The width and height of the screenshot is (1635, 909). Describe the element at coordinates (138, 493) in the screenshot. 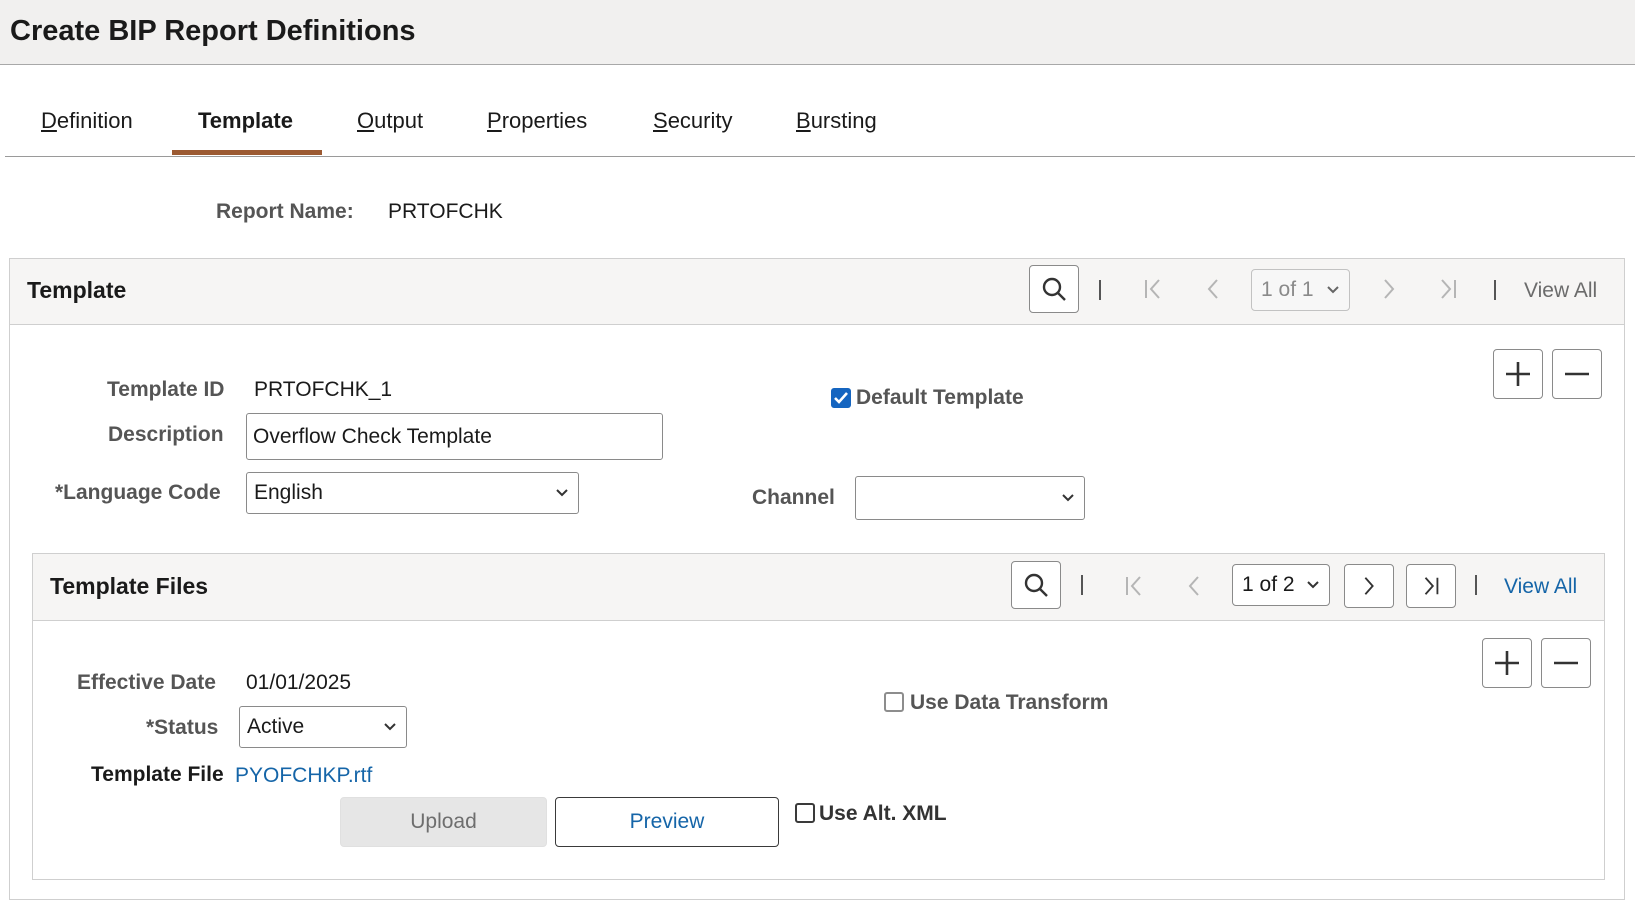

I see `language-code-label: *Language Code` at that location.